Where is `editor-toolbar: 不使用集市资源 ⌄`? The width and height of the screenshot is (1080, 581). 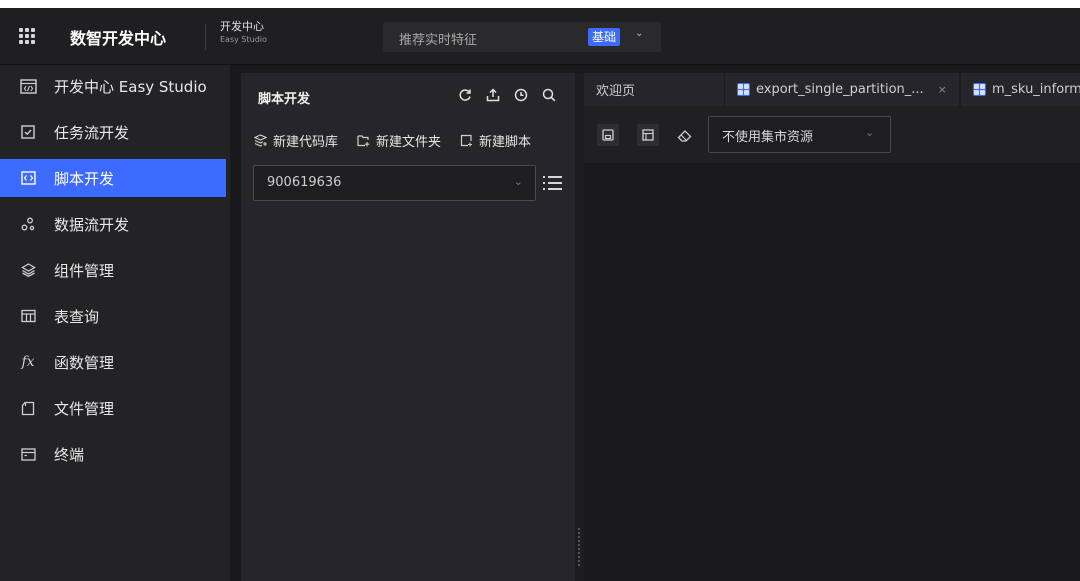 editor-toolbar: 不使用集市资源 ⌄ is located at coordinates (832, 135).